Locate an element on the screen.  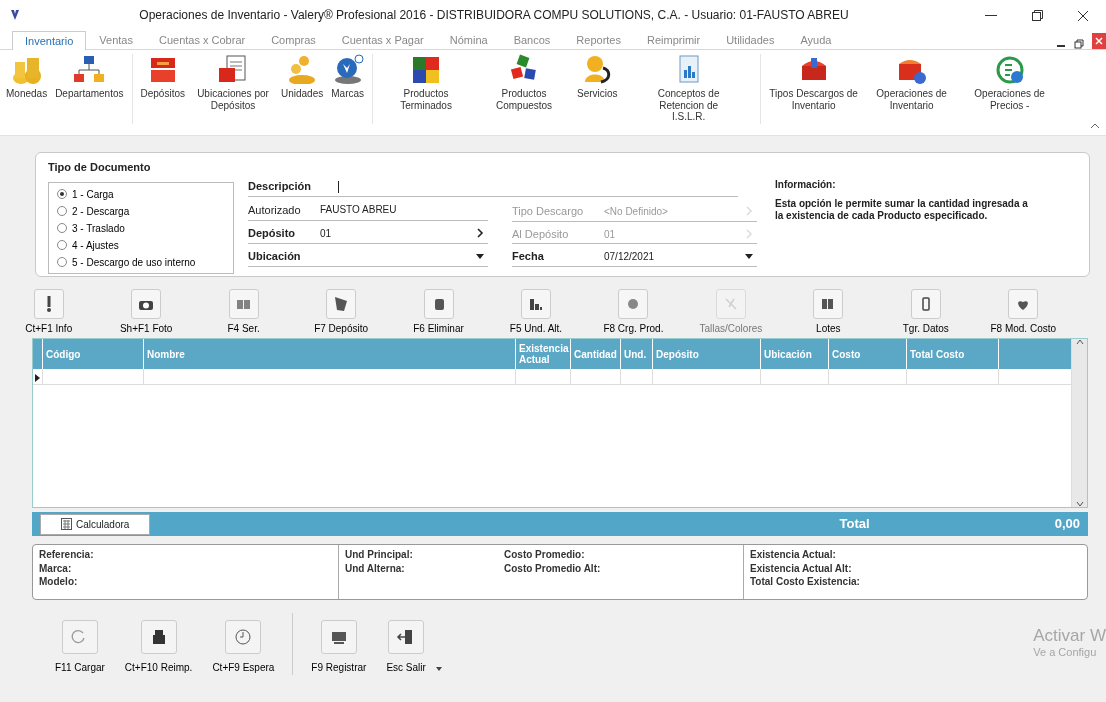
form-field: Ubicación is located at coordinates (368, 256).